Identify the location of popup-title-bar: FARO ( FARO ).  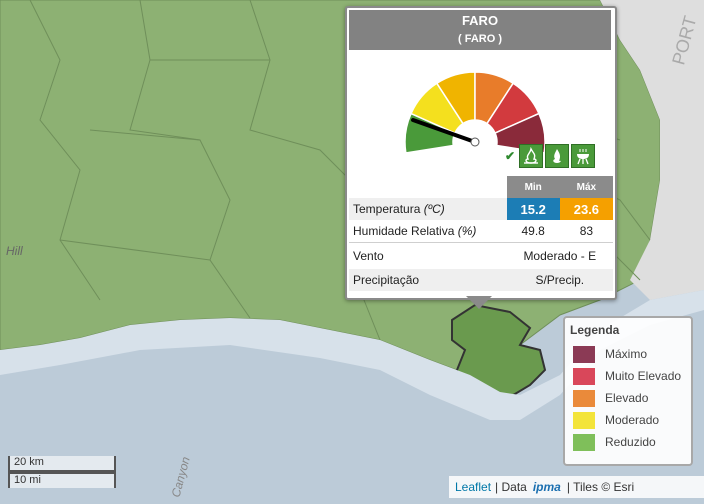
(480, 30).